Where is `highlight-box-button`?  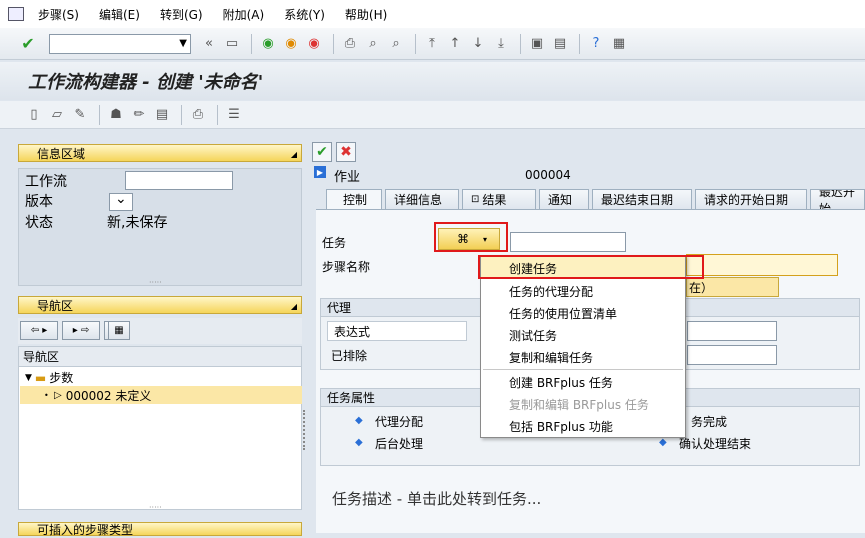
highlight-box-button is located at coordinates (471, 237).